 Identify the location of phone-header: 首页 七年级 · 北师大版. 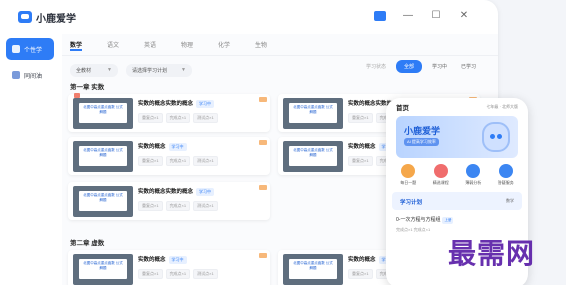
(457, 105).